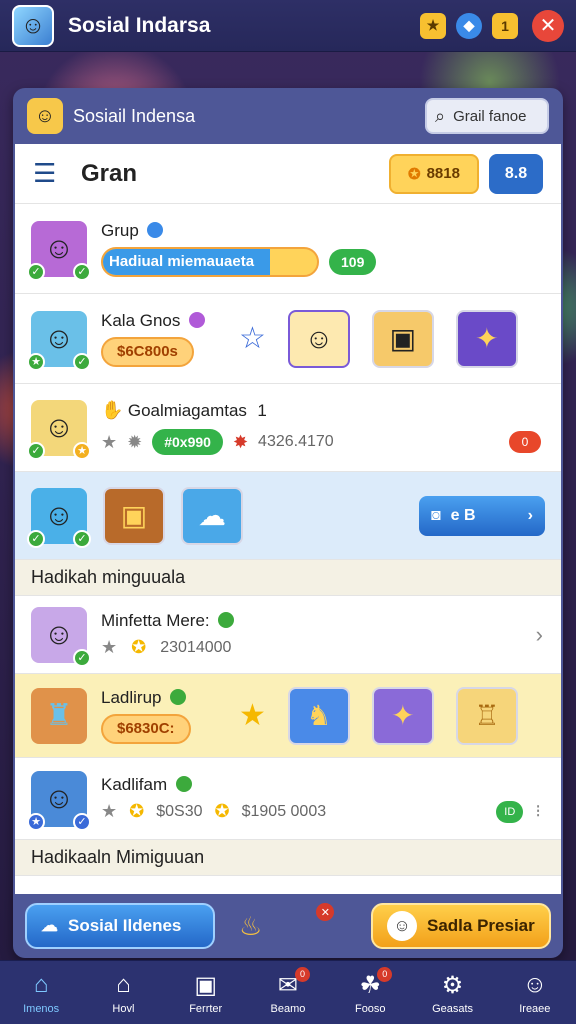  What do you see at coordinates (288, 578) in the screenshot?
I see `section-header: Hadikah minguuala` at bounding box center [288, 578].